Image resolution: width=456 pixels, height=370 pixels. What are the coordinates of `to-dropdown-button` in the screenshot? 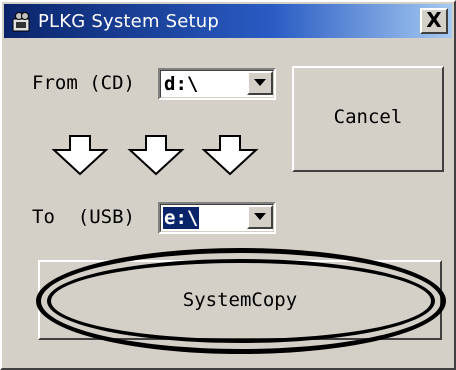 It's located at (260, 217).